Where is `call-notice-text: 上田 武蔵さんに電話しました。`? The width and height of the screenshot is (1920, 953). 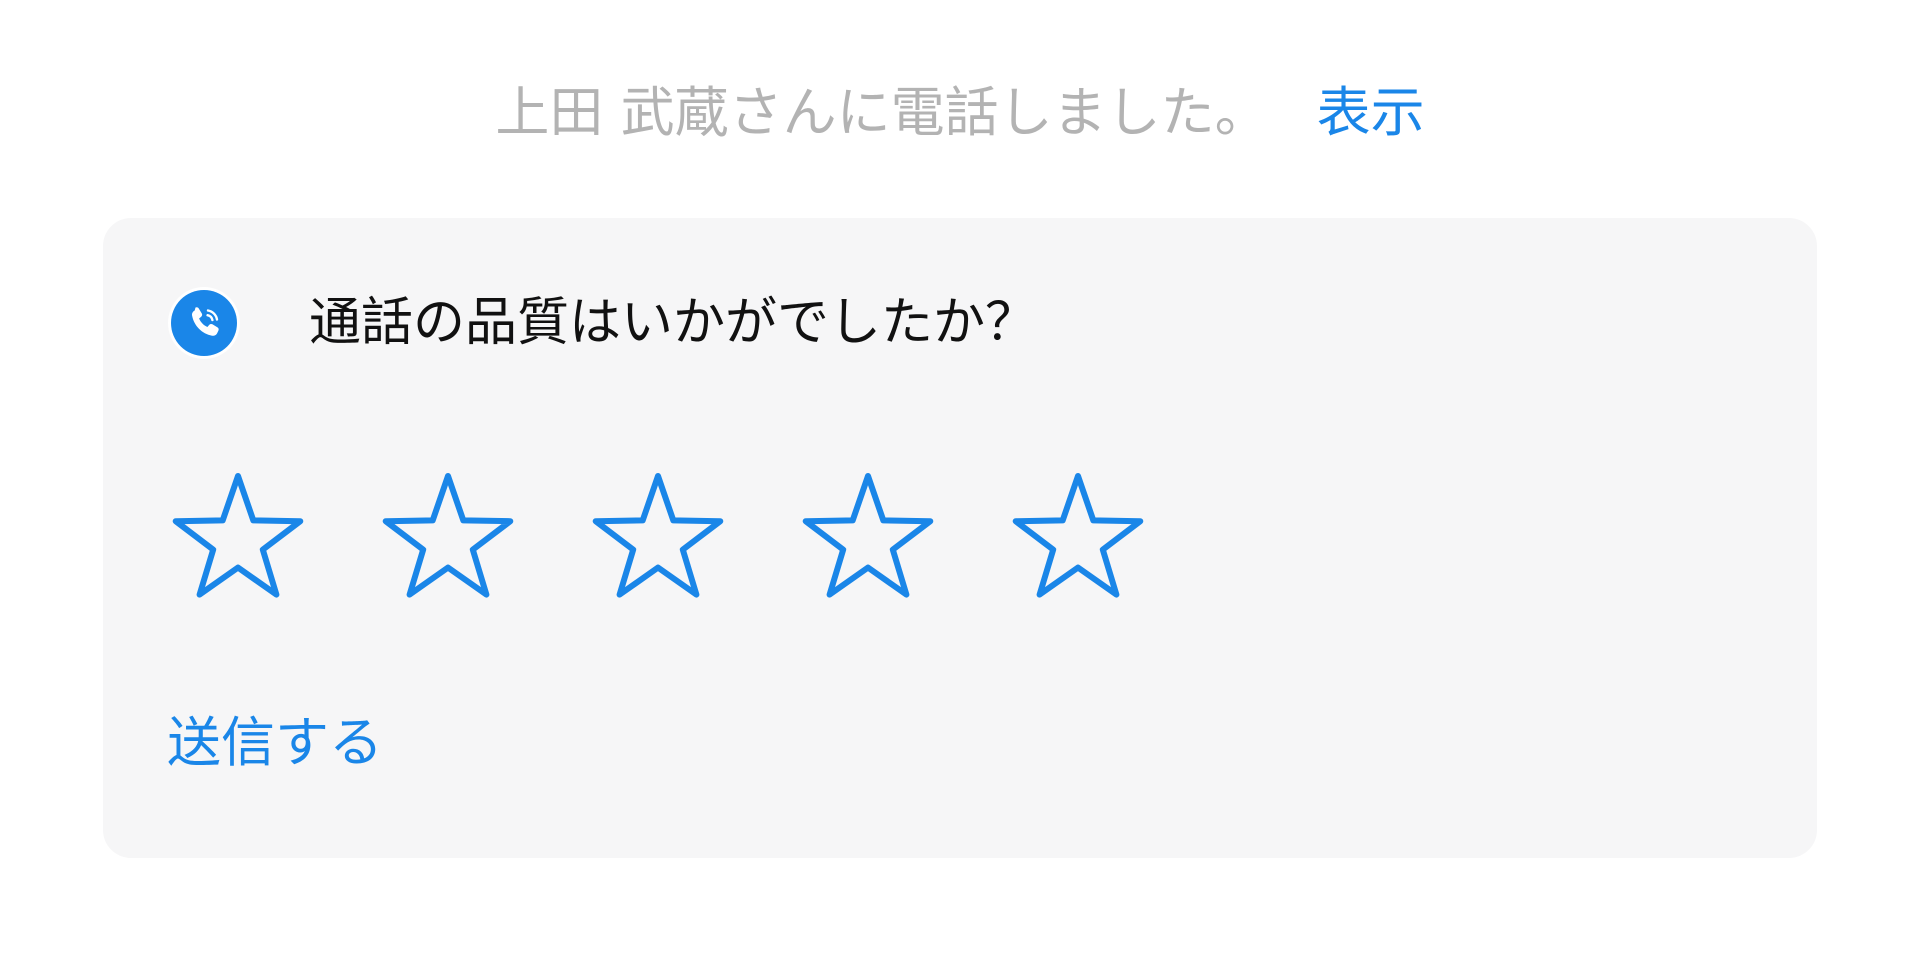
call-notice-text: 上田 武蔵さんに電話しました。 is located at coordinates (882, 112).